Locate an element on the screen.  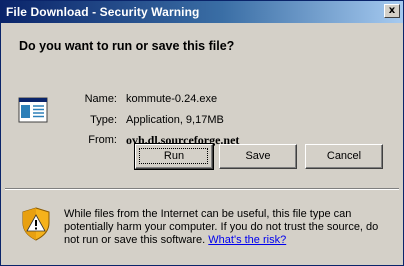
whats-the-risk-link: What's the risk? is located at coordinates (247, 240).